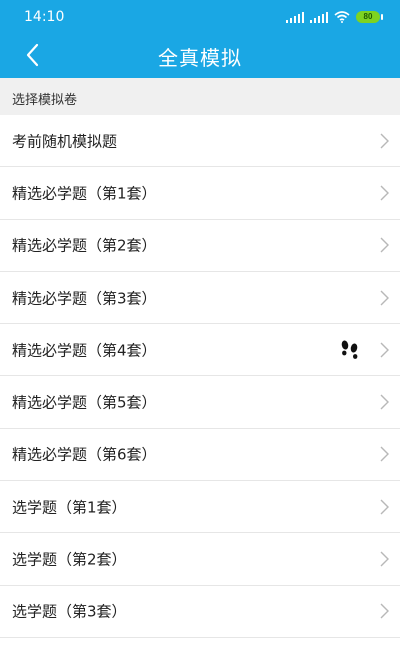 The width and height of the screenshot is (400, 666). Describe the element at coordinates (200, 96) in the screenshot. I see `section-header: 选择模拟卷` at that location.